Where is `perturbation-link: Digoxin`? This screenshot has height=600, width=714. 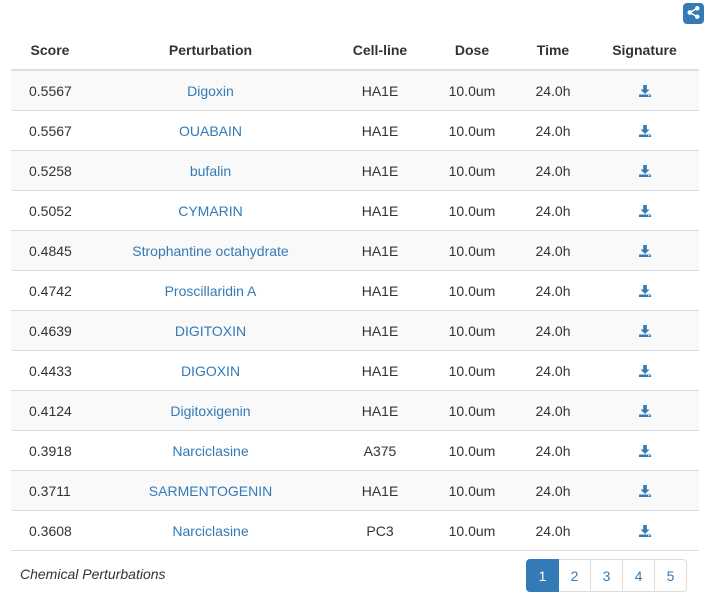 perturbation-link: Digoxin is located at coordinates (210, 91).